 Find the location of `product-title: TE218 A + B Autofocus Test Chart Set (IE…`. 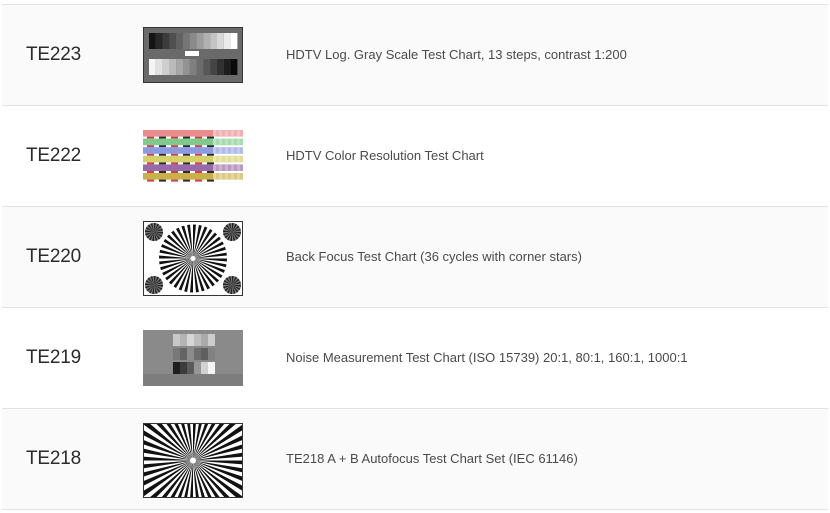

product-title: TE218 A + B Autofocus Test Chart Set (IE… is located at coordinates (432, 459).